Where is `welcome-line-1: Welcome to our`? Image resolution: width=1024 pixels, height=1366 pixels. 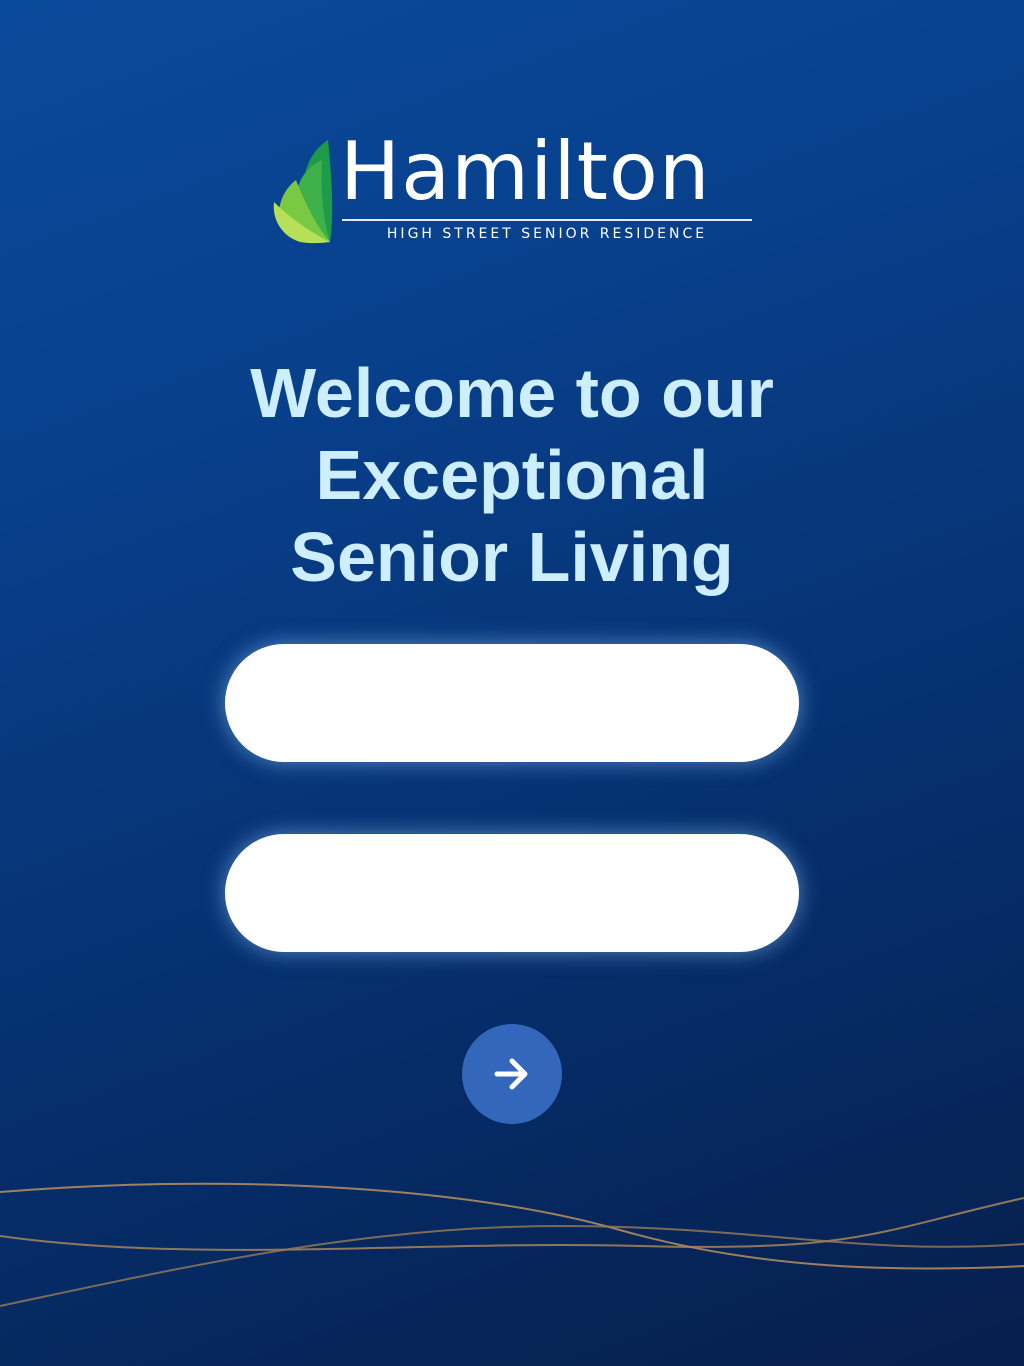
welcome-line-1: Welcome to our is located at coordinates (512, 393).